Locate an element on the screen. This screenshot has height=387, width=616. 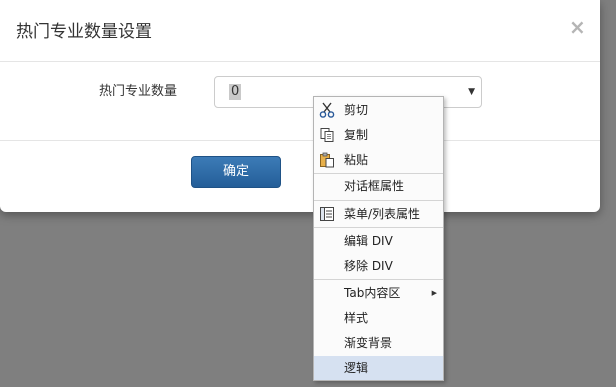
menu-item-label: 菜单/列表属性 is located at coordinates (382, 214).